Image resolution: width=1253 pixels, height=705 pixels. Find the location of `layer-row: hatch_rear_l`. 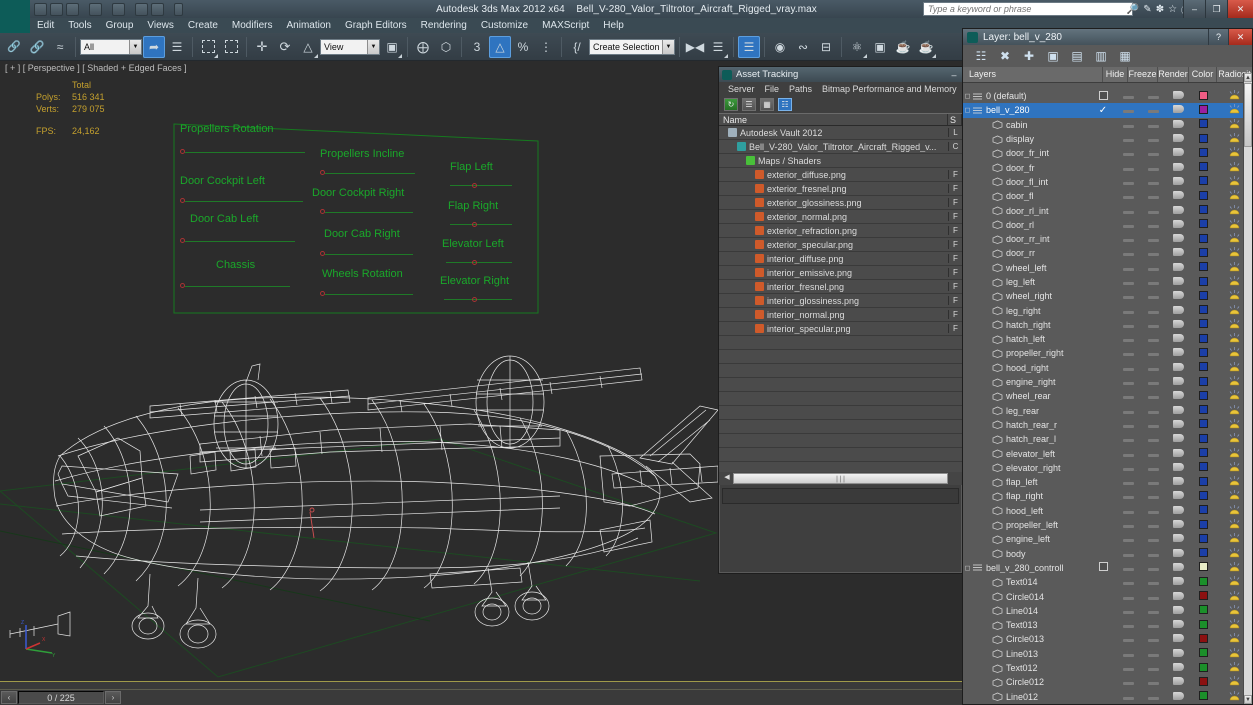

layer-row: hatch_rear_l is located at coordinates (1107, 439).